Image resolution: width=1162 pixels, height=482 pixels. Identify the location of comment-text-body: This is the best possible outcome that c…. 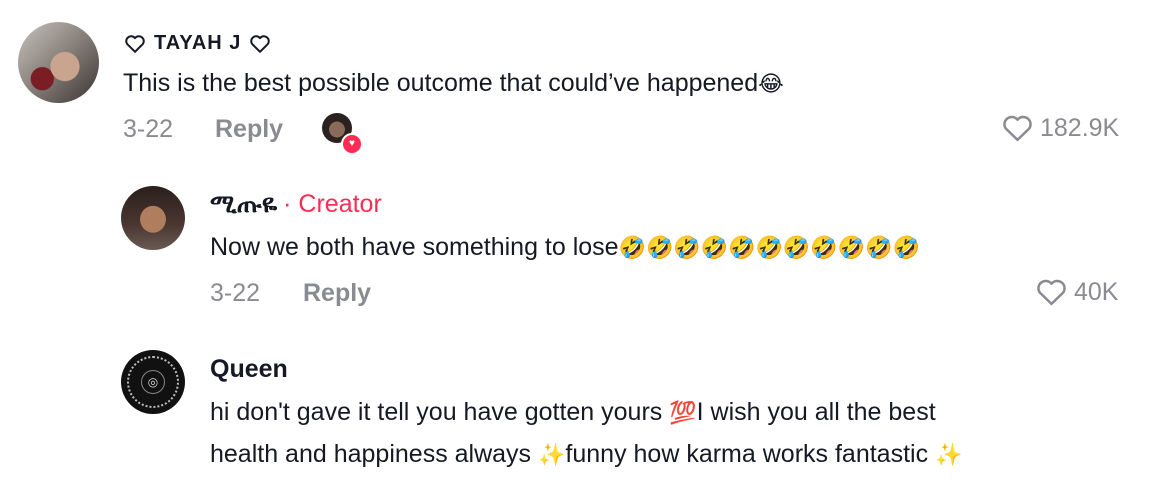
(441, 83).